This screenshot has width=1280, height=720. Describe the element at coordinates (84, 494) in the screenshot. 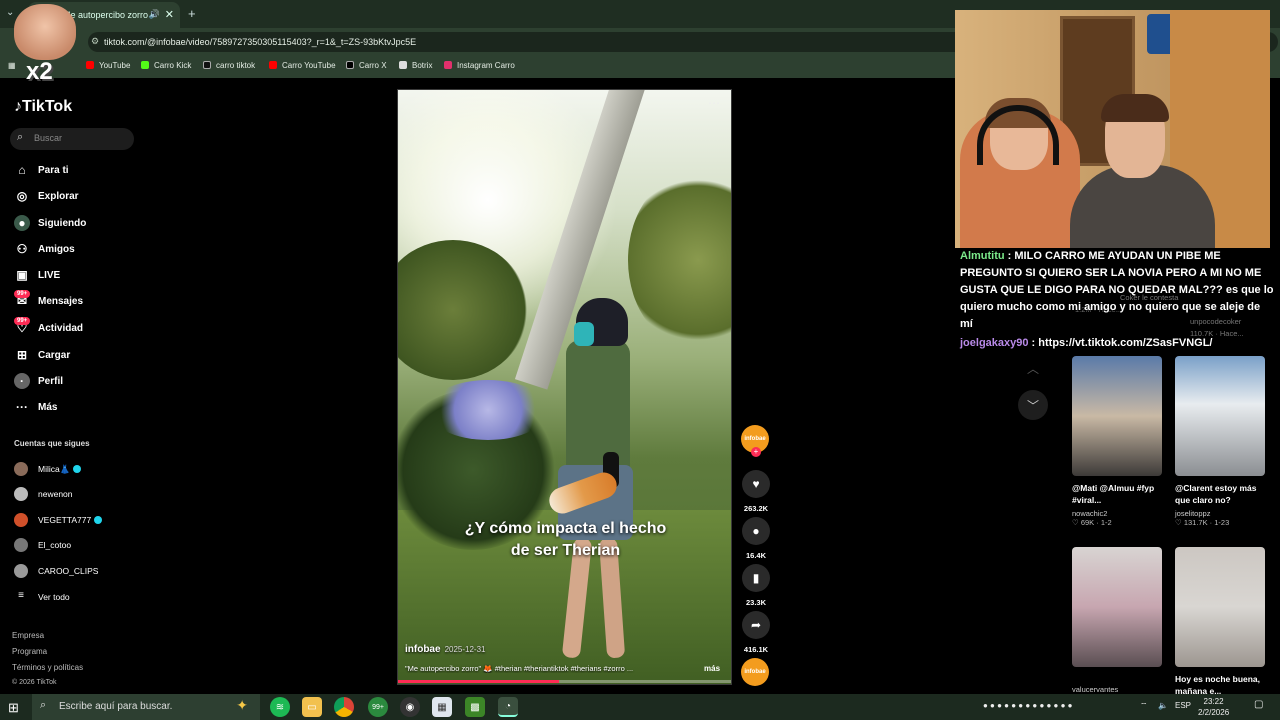

I see `following-account: newenon` at that location.